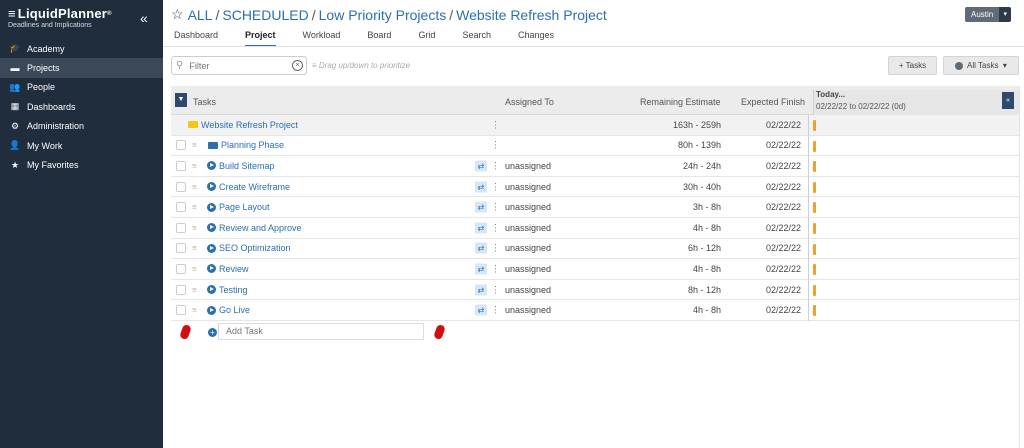 The image size is (1024, 448). Describe the element at coordinates (1008, 100) in the screenshot. I see `expand-timeline-icon: «` at that location.